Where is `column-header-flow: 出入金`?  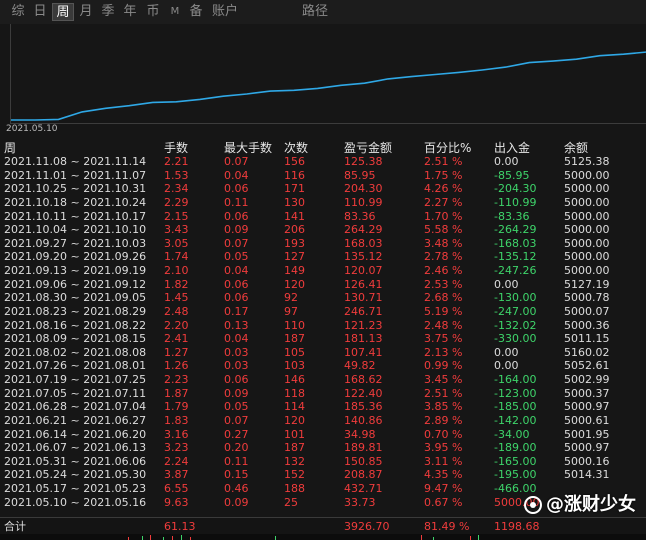
column-header-flow: 出入金 is located at coordinates (512, 147).